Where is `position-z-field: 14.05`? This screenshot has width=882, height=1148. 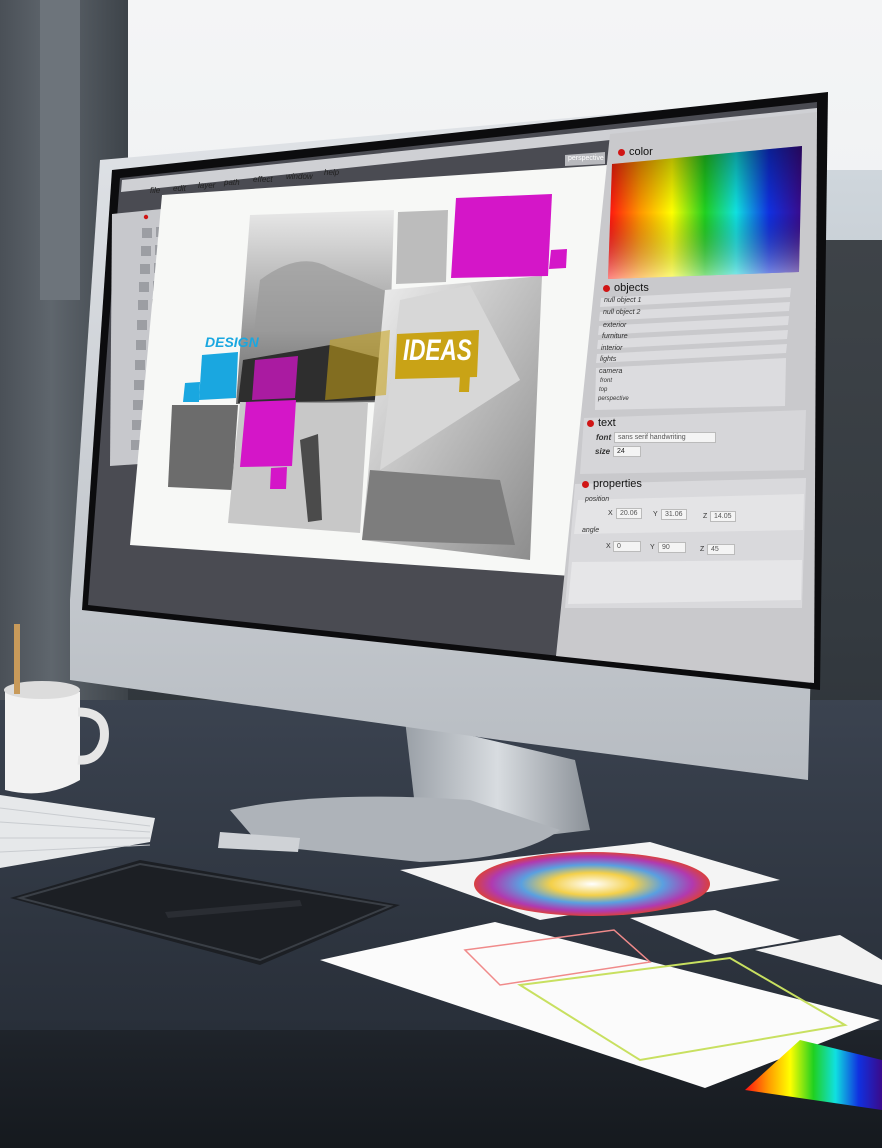
position-z-field: 14.05 is located at coordinates (723, 516).